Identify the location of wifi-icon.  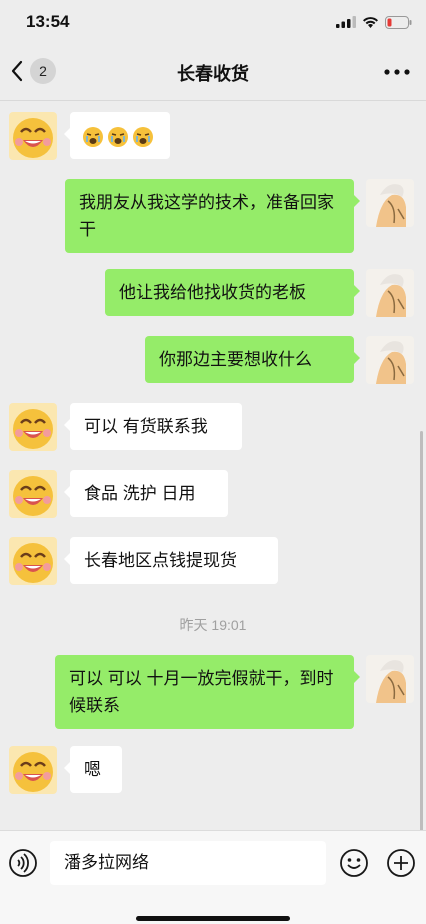
(370, 22).